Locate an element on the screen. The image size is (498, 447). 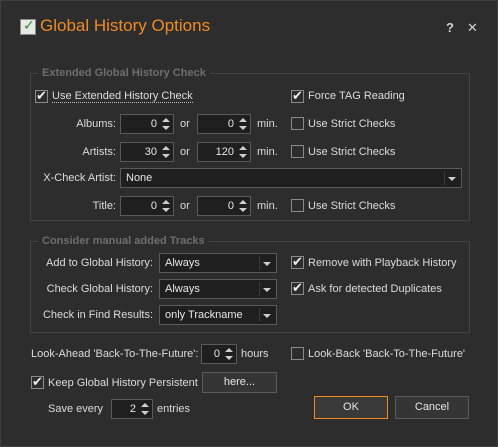
find-results-select: only Trackname is located at coordinates (218, 315).